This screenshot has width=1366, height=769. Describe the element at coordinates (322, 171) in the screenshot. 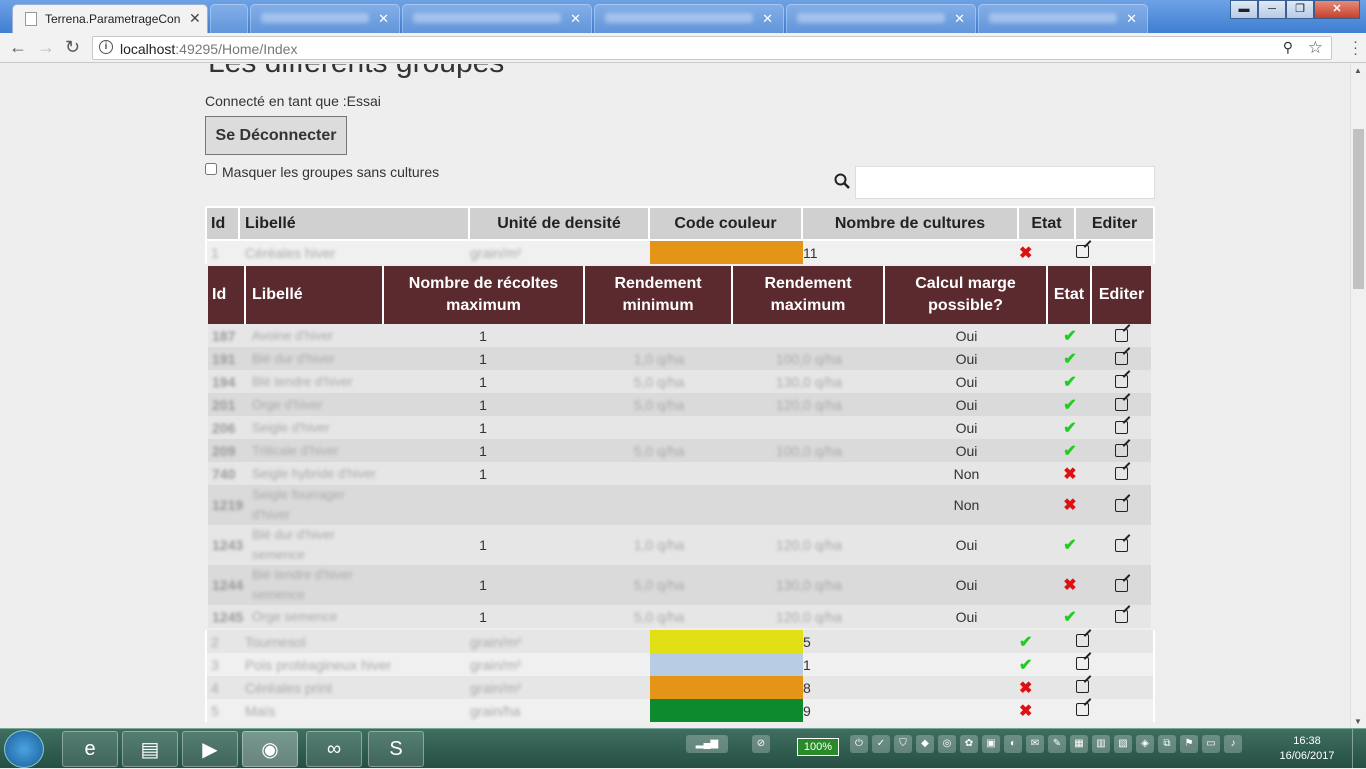

I see `hide-groups-toggle: Masquer les groupes sans cultures` at that location.